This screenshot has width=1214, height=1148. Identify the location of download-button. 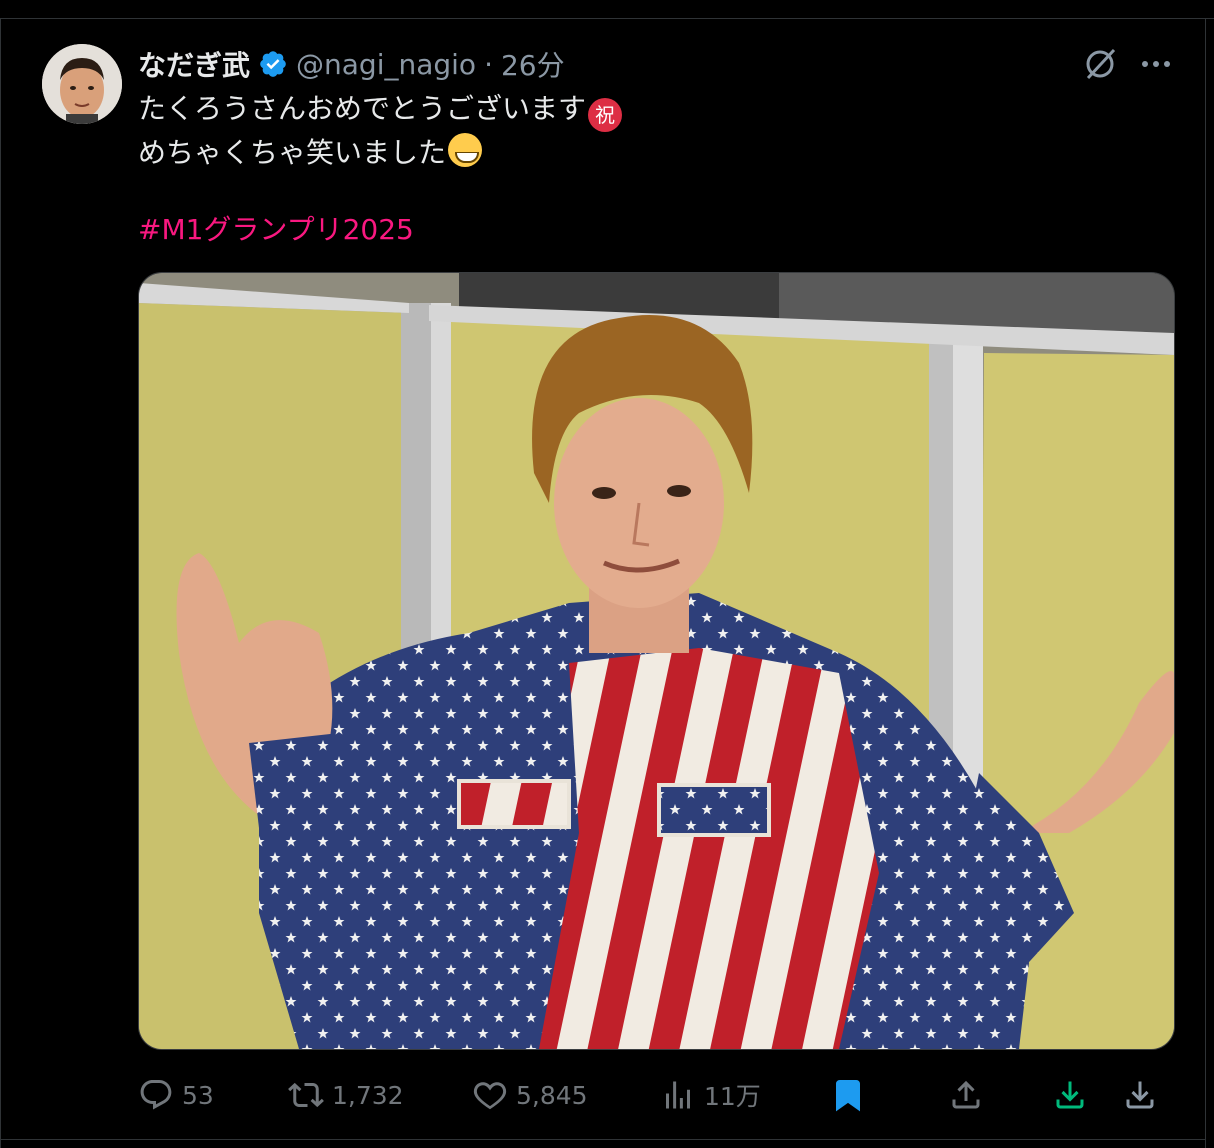
(1070, 1095).